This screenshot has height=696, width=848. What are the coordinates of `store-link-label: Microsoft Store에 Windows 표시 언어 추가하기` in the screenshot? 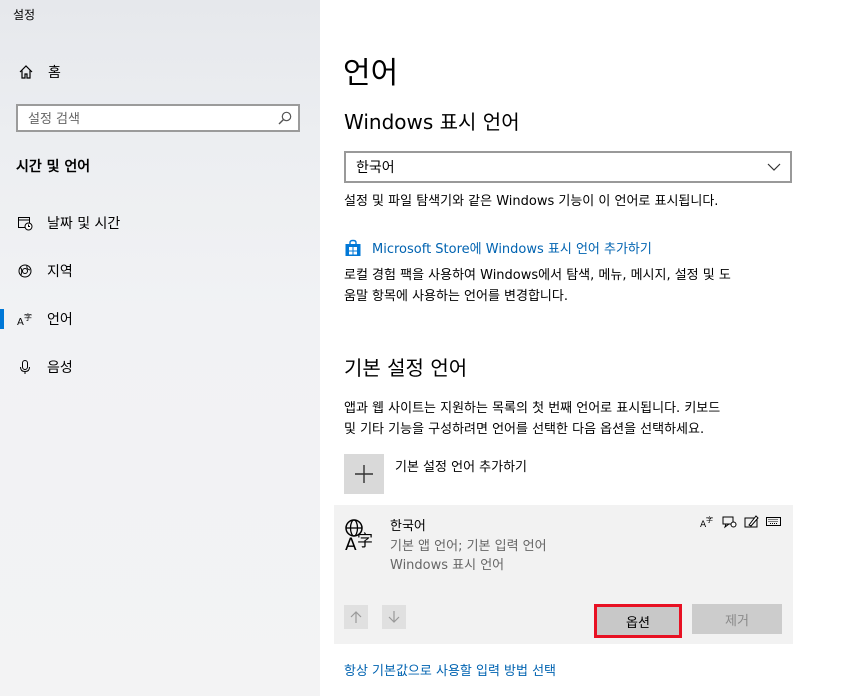 It's located at (512, 247).